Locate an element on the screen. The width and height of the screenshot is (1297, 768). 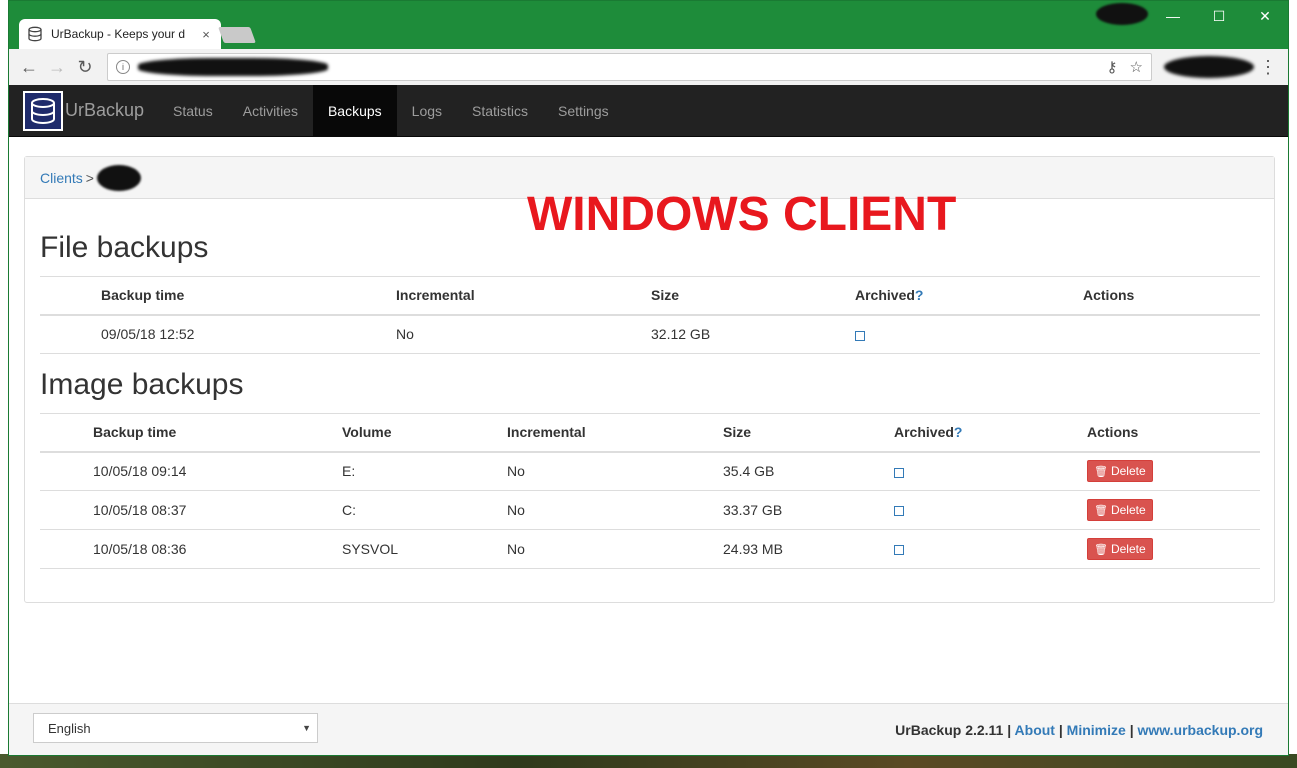
table-row: 09/05/18 12:52 No 32.12 GB is located at coordinates (650, 334).